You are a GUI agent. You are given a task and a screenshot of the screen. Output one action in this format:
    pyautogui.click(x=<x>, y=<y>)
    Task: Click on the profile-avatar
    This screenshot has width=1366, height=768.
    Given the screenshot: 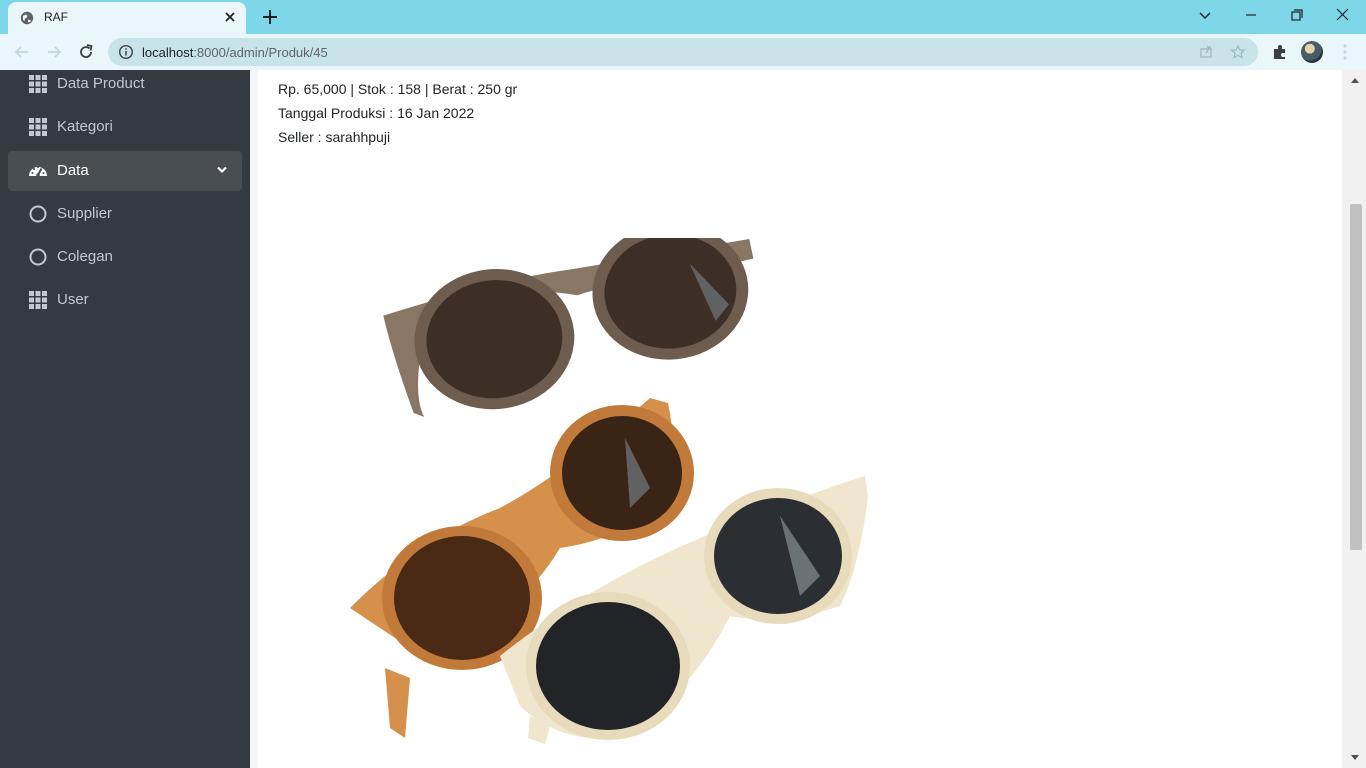 What is the action you would take?
    pyautogui.click(x=1312, y=52)
    